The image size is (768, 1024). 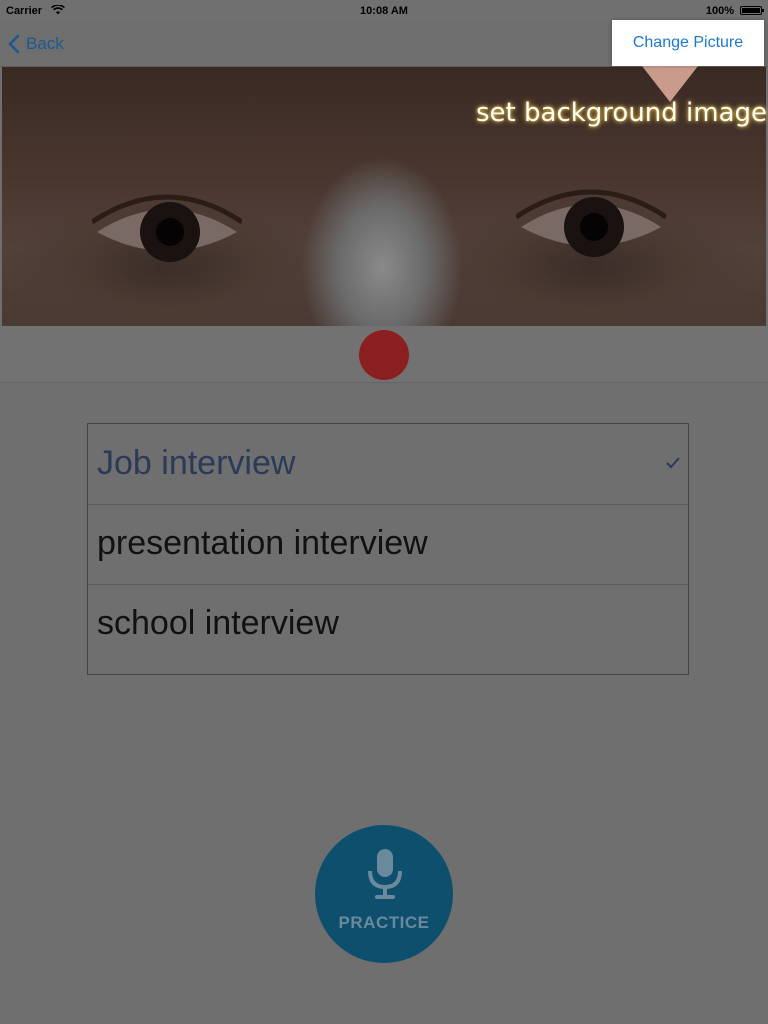 What do you see at coordinates (388, 624) in the screenshot?
I see `list-item-school-interview: school interview` at bounding box center [388, 624].